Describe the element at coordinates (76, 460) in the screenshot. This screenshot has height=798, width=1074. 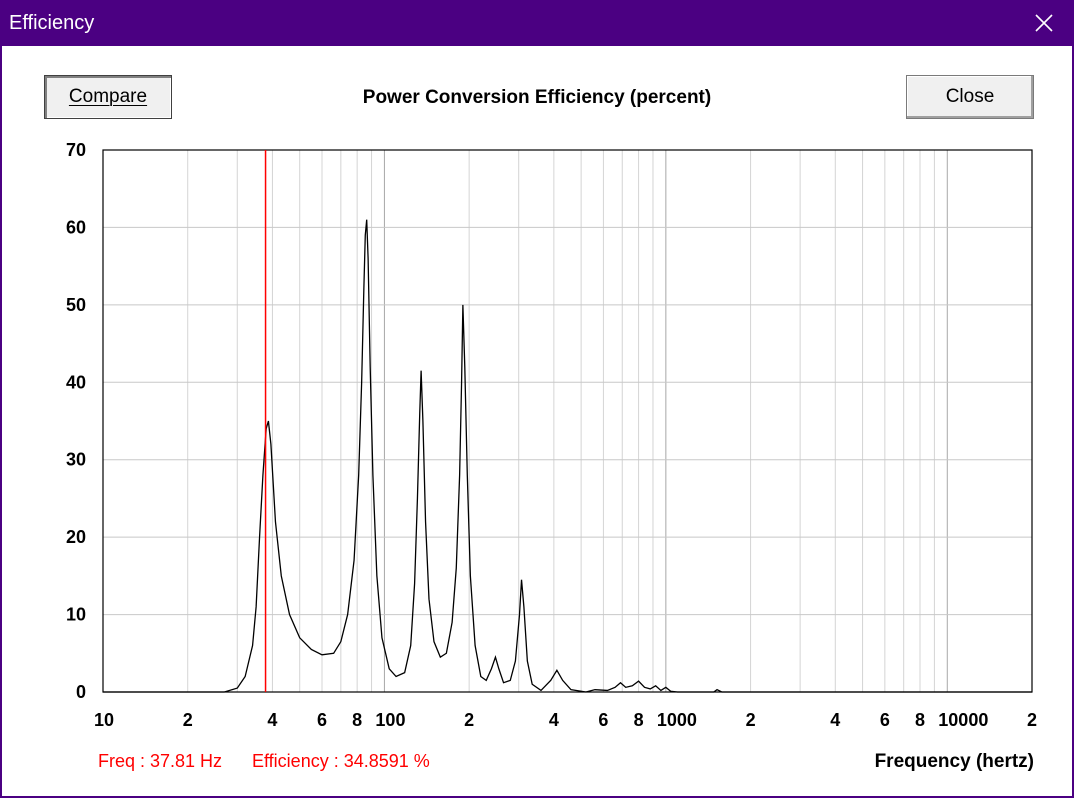
I see `y-tick-label: 30` at that location.